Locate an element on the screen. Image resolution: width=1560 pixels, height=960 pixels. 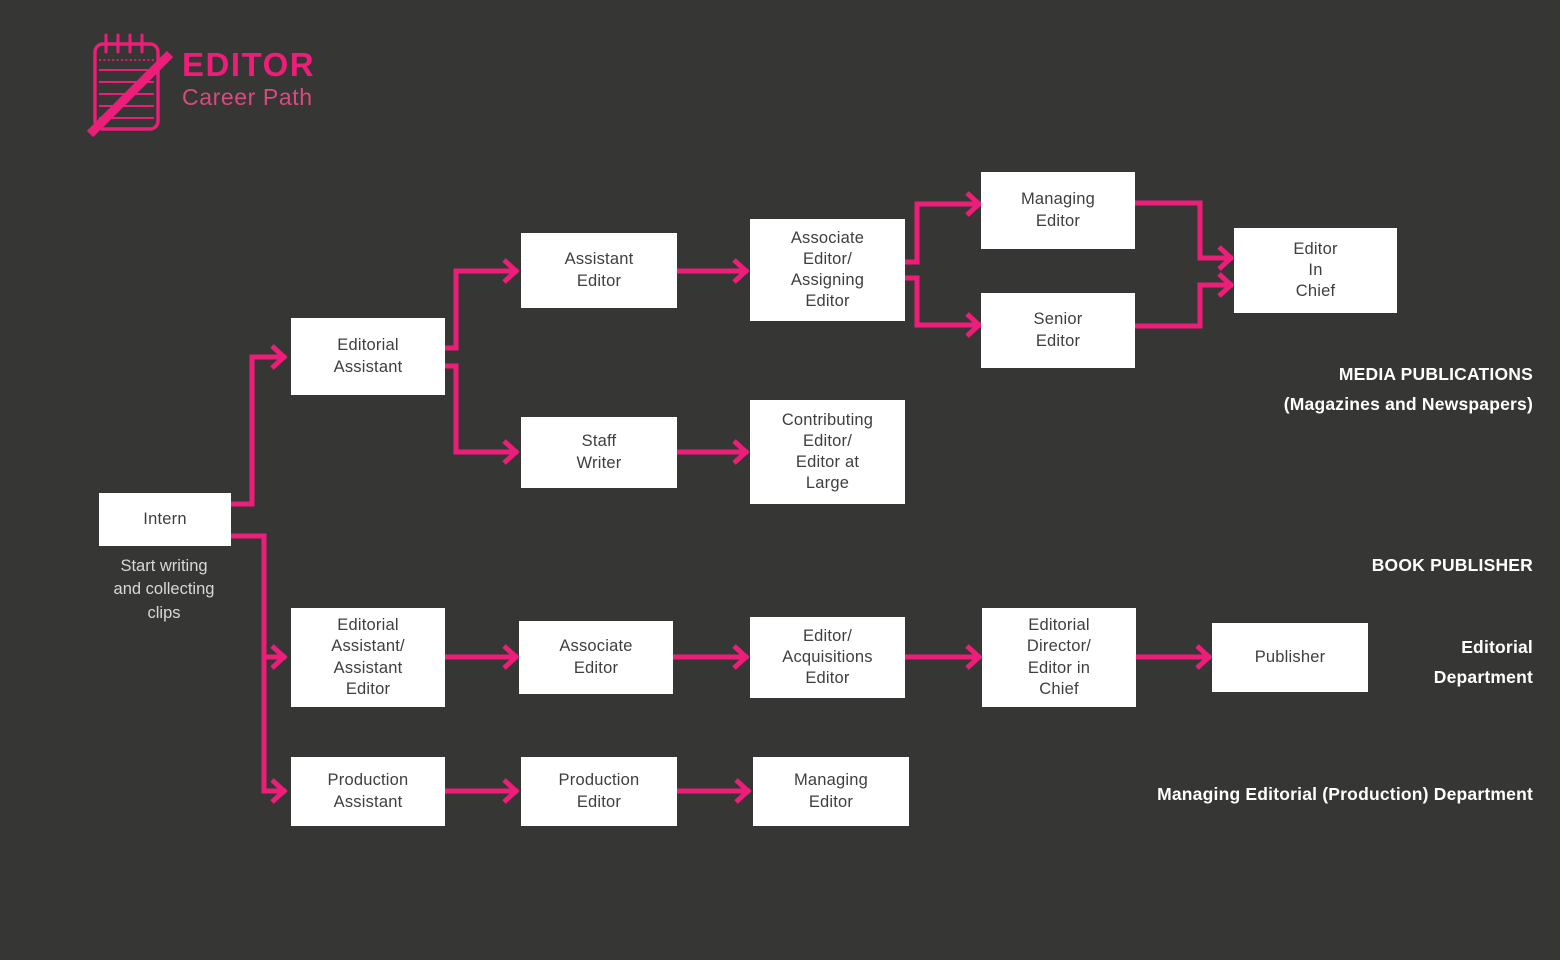
node-managing-editor-media: Managing Editor is located at coordinates (1058, 210).